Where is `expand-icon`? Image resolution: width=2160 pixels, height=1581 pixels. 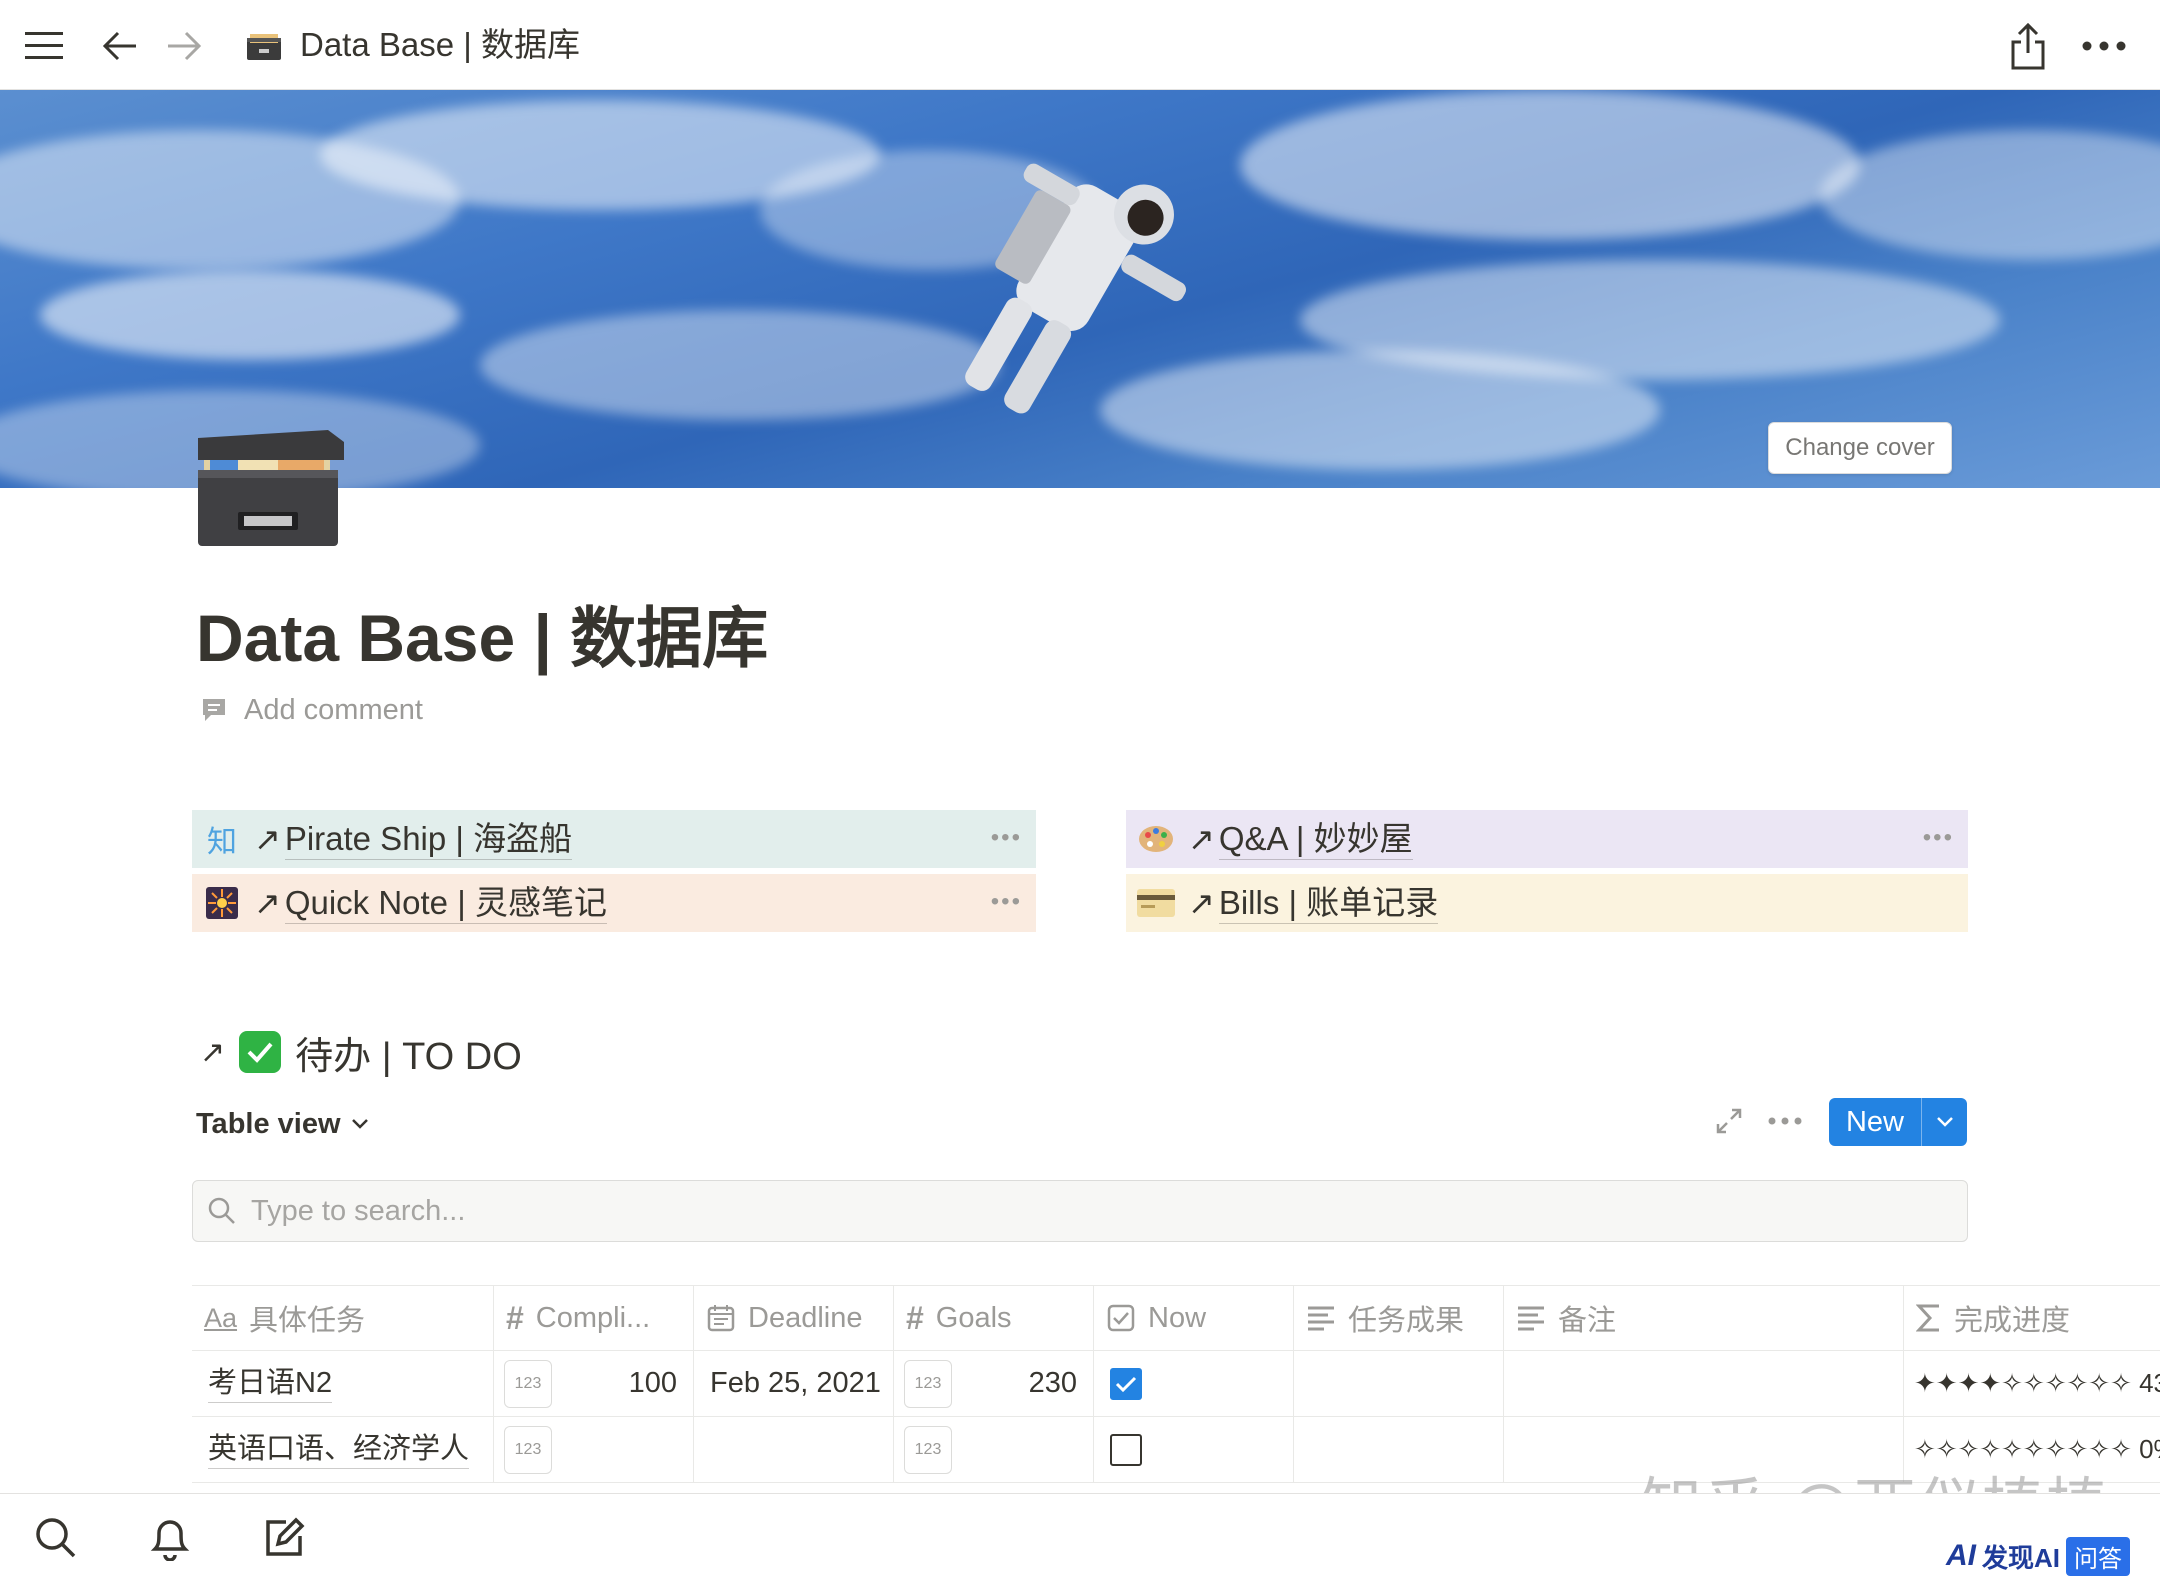 expand-icon is located at coordinates (1729, 1121).